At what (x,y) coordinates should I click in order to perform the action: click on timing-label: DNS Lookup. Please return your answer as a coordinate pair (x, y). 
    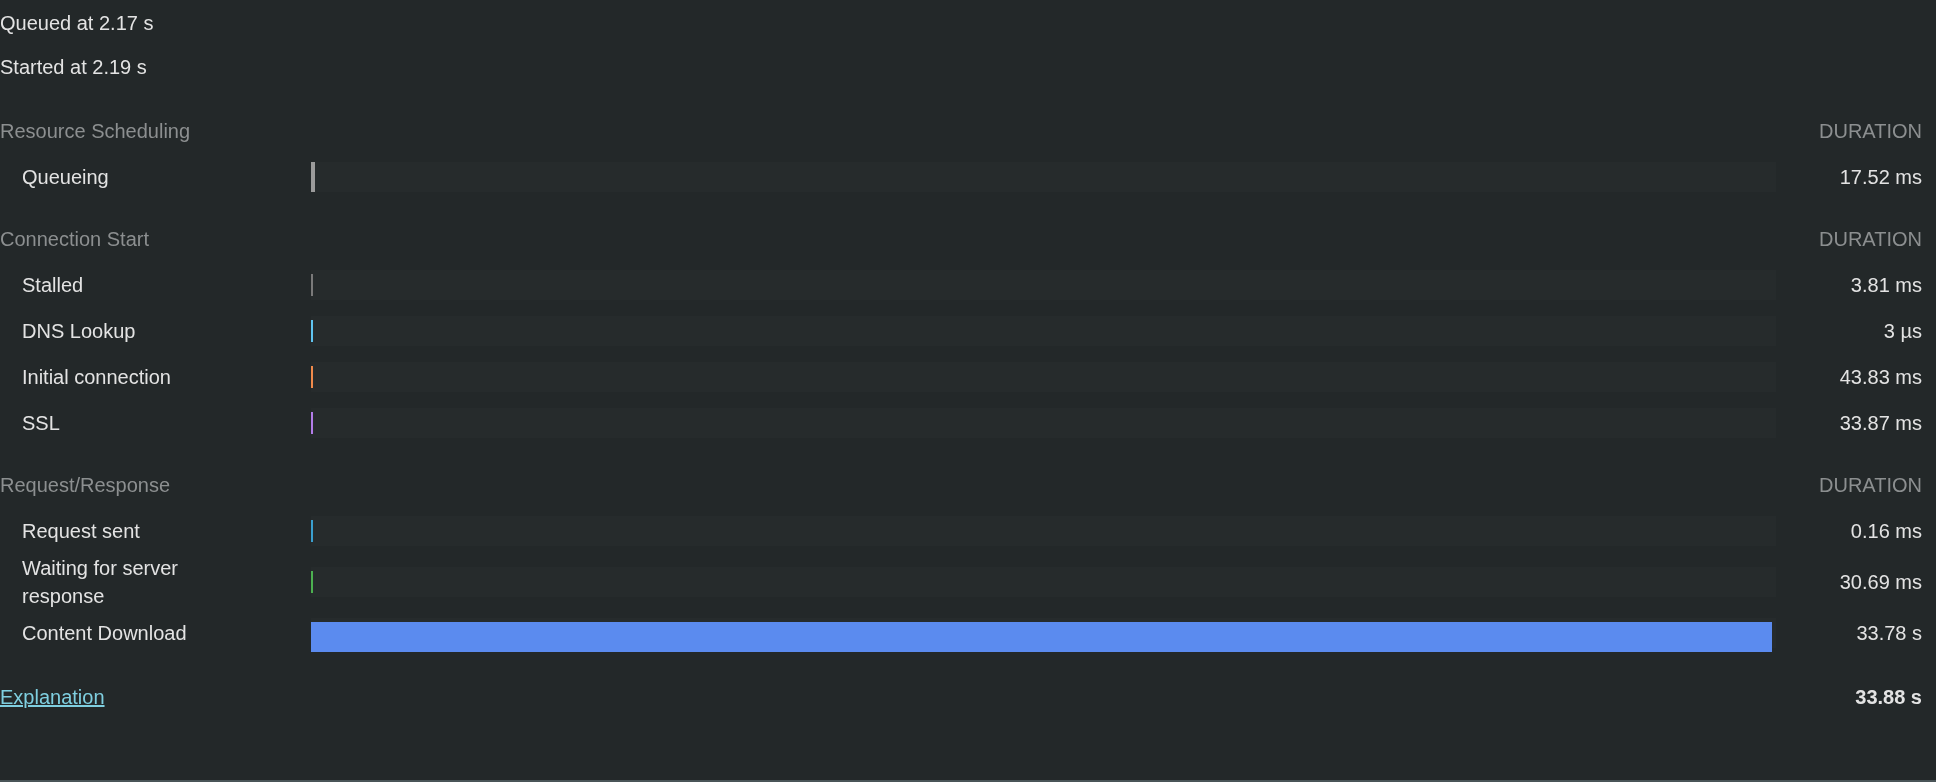
    Looking at the image, I should click on (79, 331).